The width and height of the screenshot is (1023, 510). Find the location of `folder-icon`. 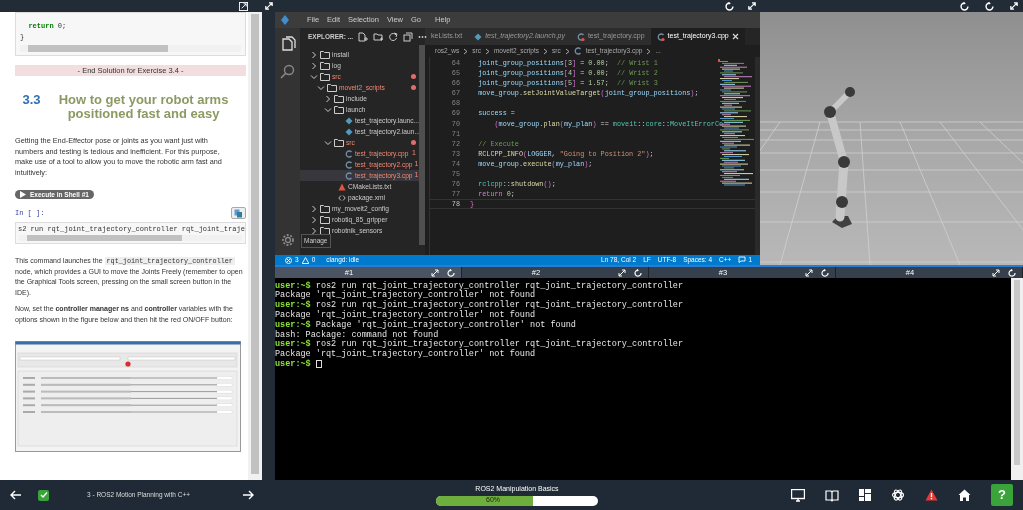

folder-icon is located at coordinates (339, 142).